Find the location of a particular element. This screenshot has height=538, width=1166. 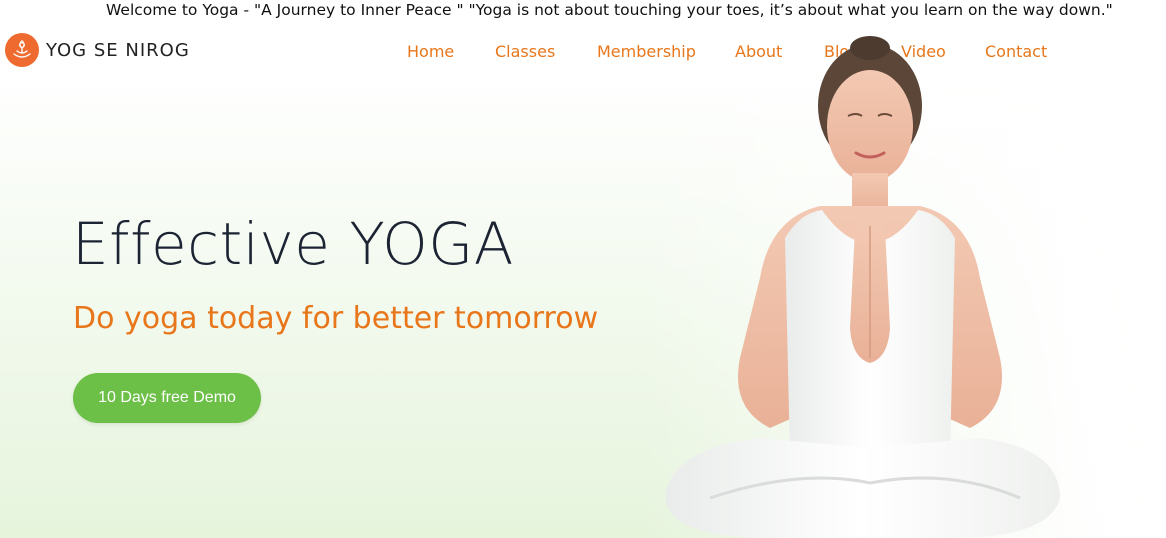

nav-classes: Classes is located at coordinates (525, 51).